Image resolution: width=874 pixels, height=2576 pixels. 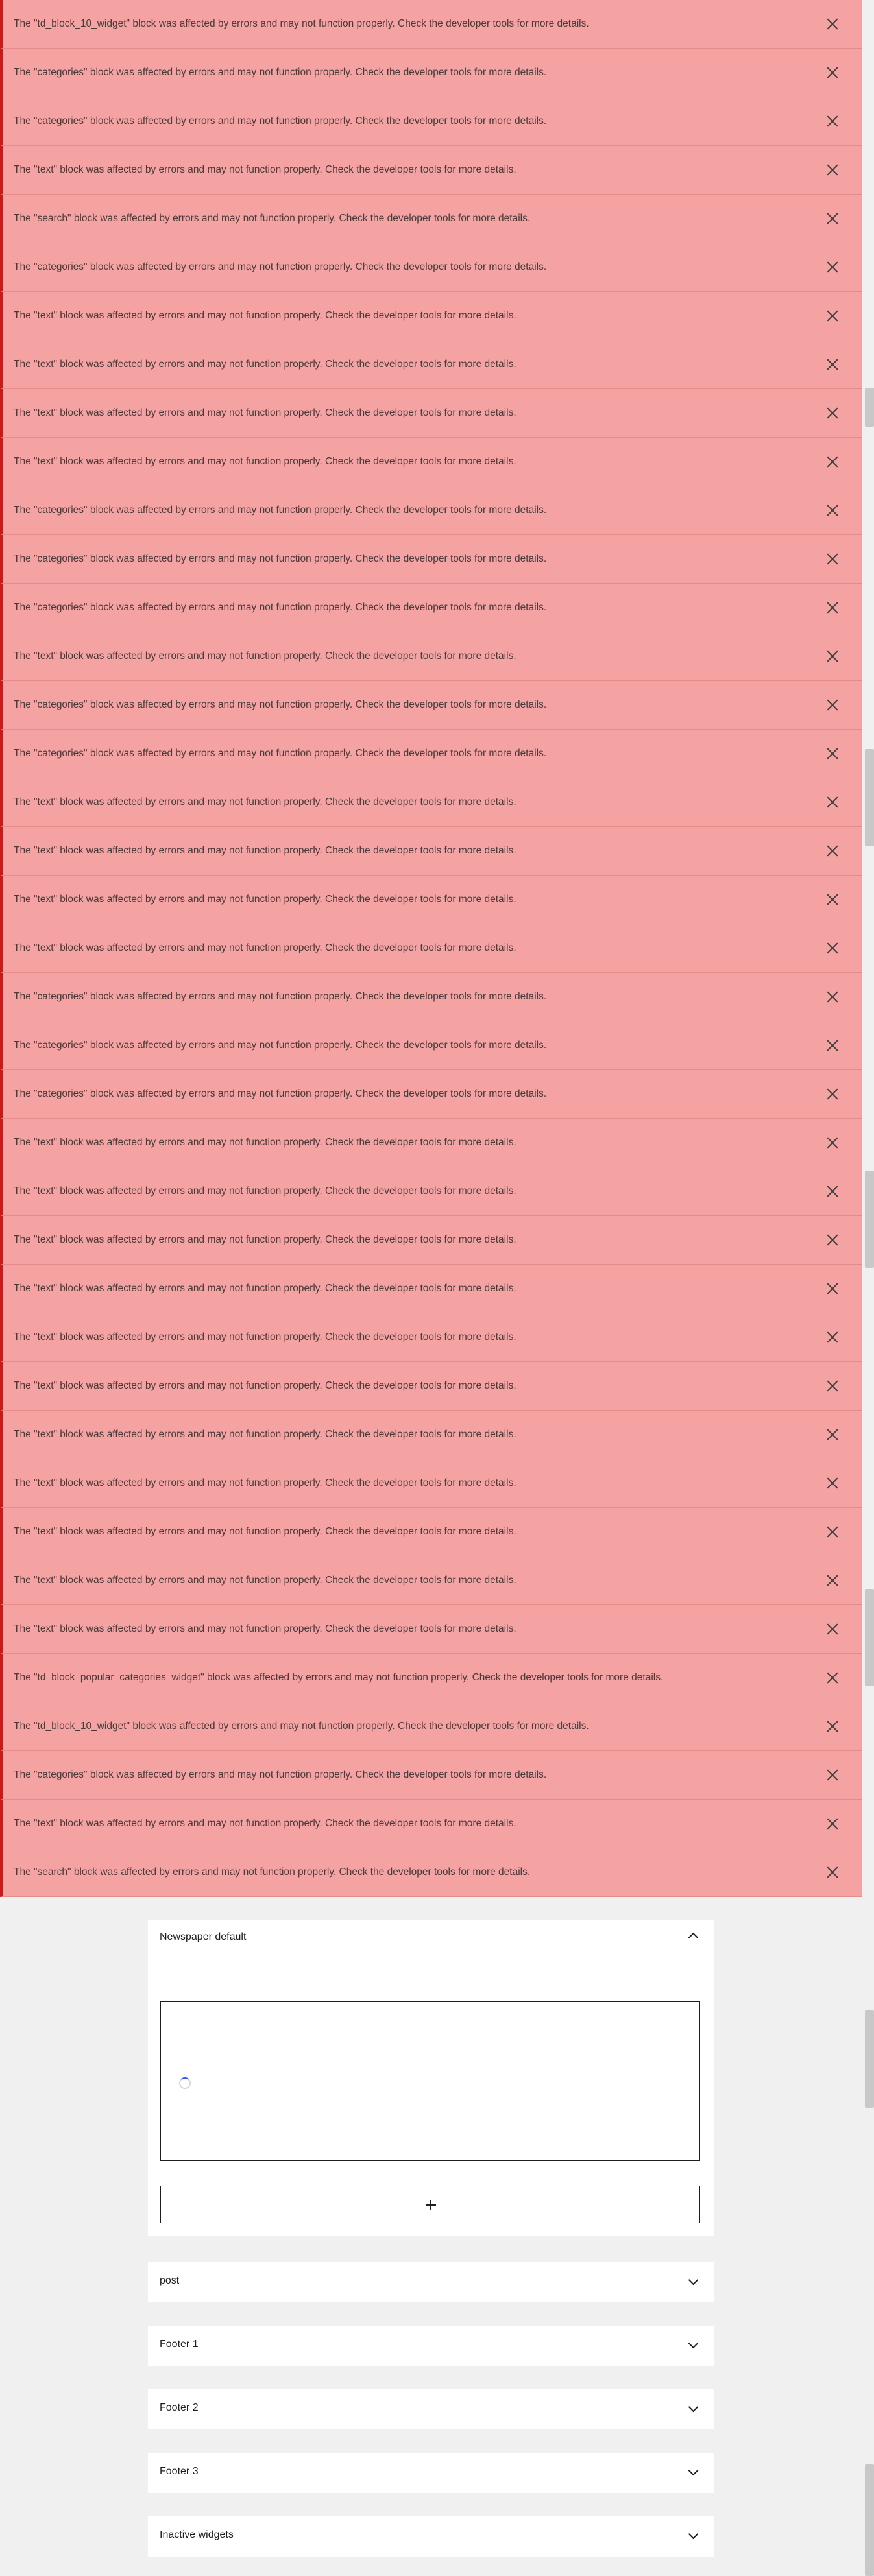 What do you see at coordinates (693, 1937) in the screenshot?
I see `chevron-up-icon` at bounding box center [693, 1937].